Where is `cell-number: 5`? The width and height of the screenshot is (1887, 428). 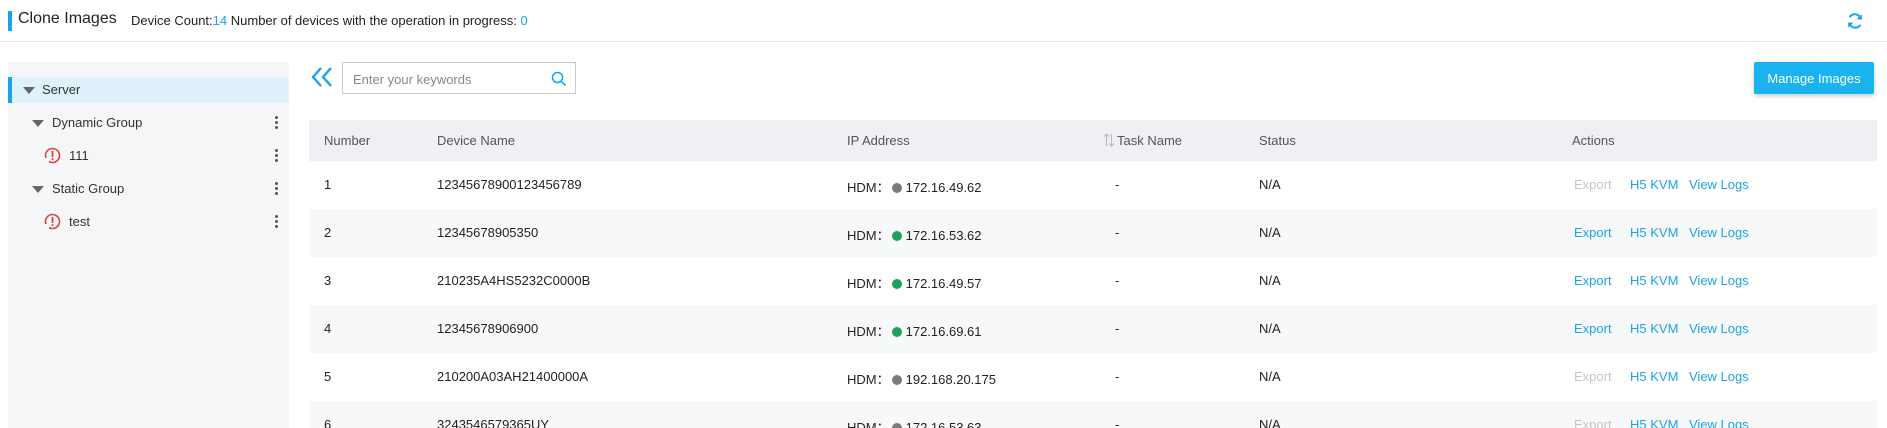 cell-number: 5 is located at coordinates (328, 376).